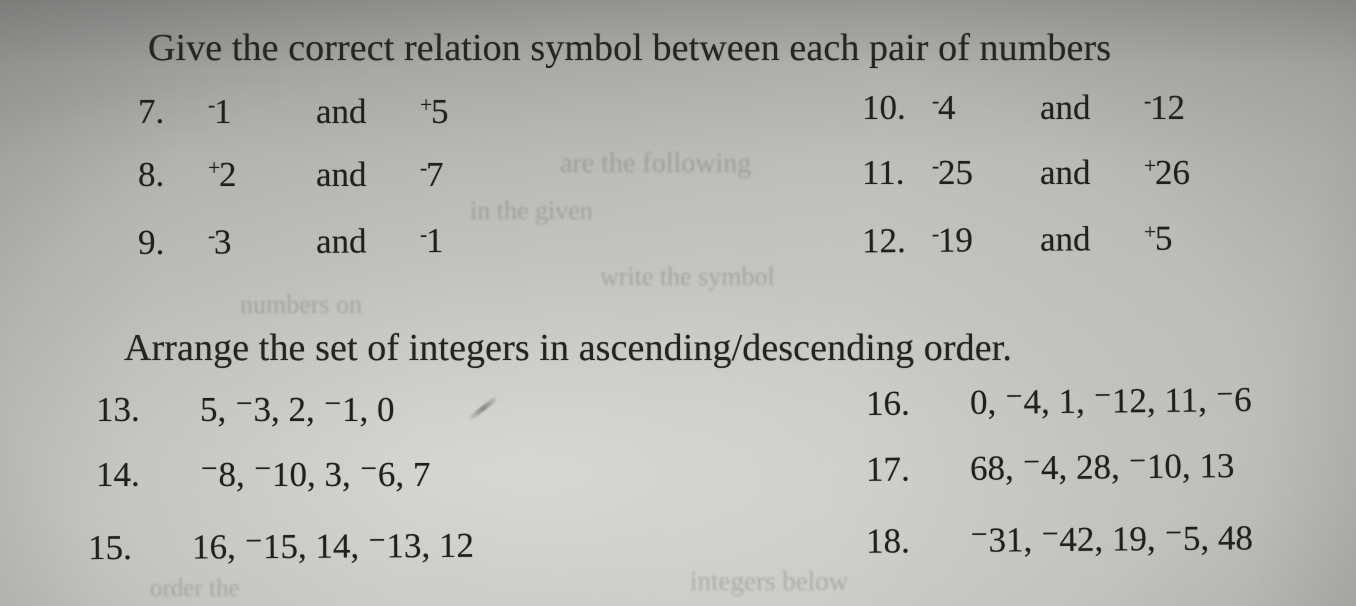  I want to click on item-operand-right: -7, so click(431, 175).